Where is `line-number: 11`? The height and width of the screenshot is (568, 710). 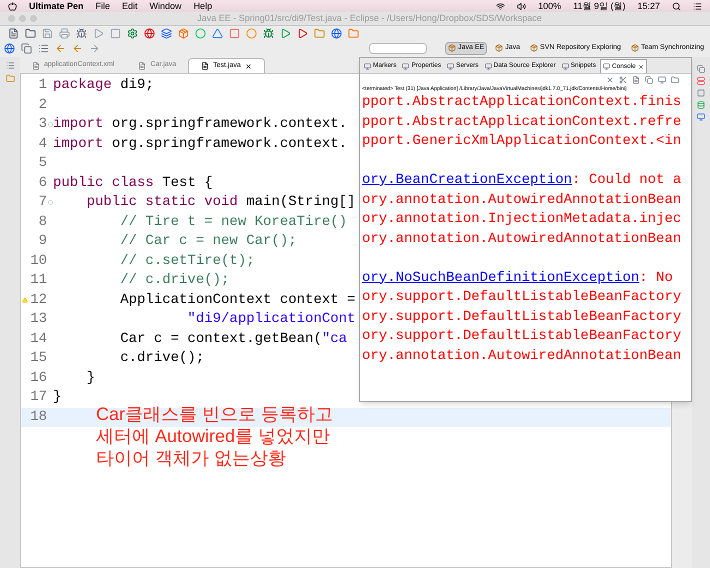 line-number: 11 is located at coordinates (38, 280).